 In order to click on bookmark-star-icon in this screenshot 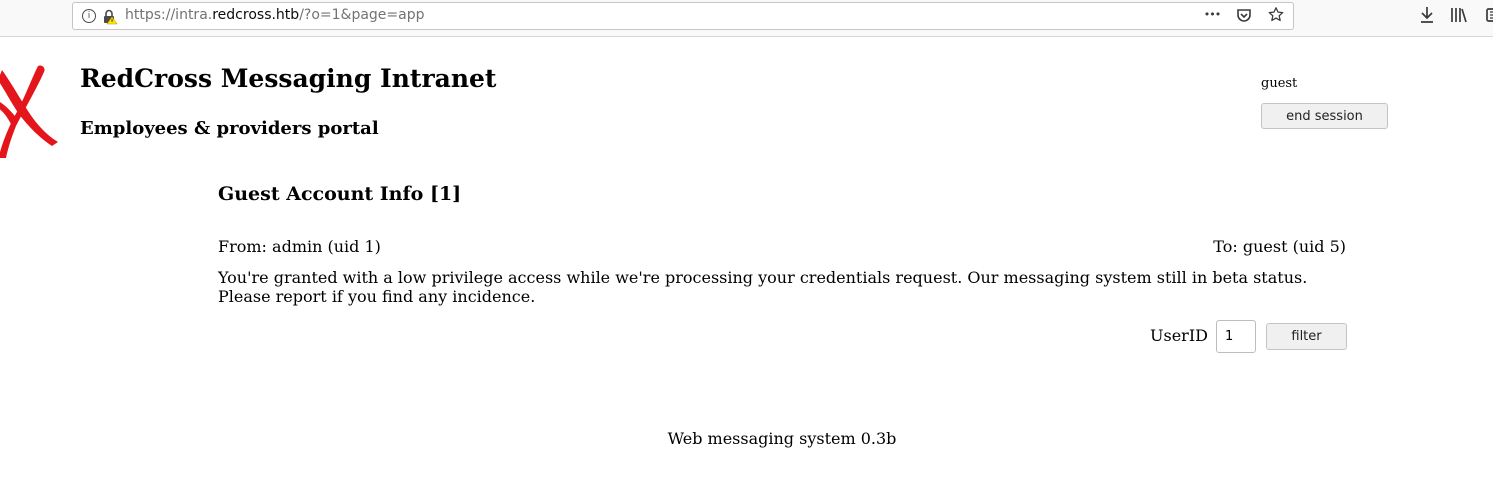, I will do `click(1276, 14)`.